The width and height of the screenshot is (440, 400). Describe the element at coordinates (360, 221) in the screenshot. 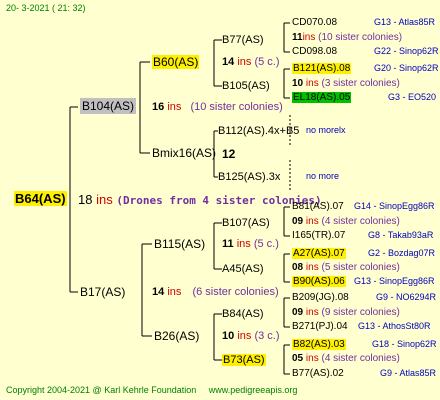

I see `g3-note-4: (4 sister colonies)` at that location.